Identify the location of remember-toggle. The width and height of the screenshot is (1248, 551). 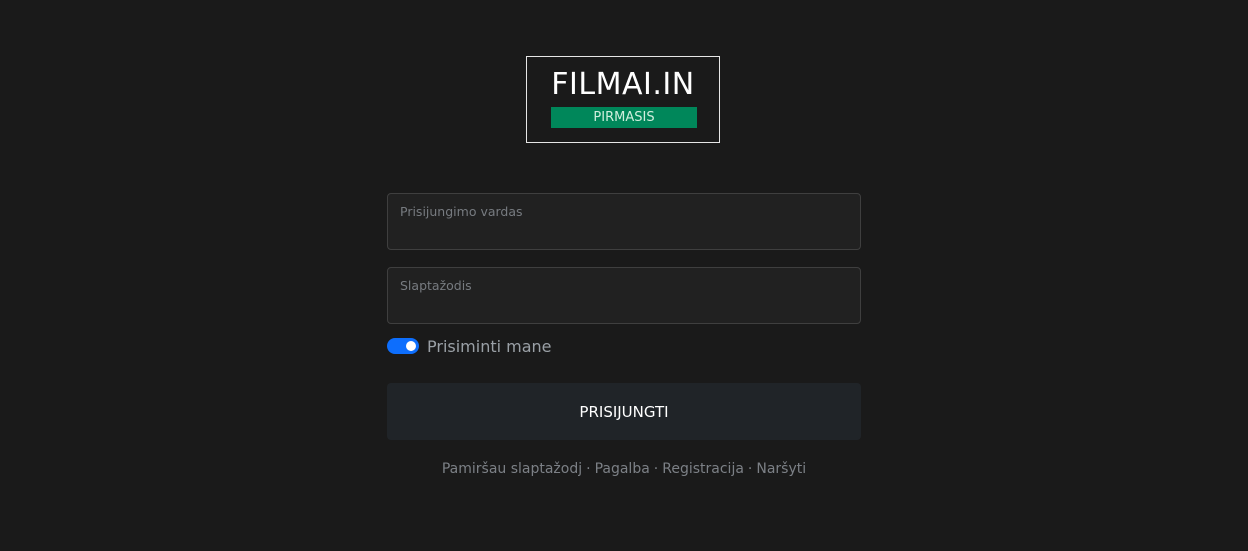
(403, 346).